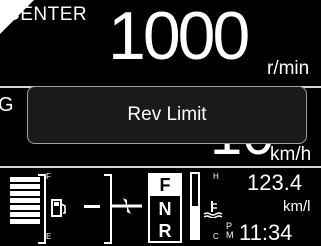 Image resolution: width=321 pixels, height=246 pixels. Describe the element at coordinates (216, 236) in the screenshot. I see `temp-cold-label: C` at that location.